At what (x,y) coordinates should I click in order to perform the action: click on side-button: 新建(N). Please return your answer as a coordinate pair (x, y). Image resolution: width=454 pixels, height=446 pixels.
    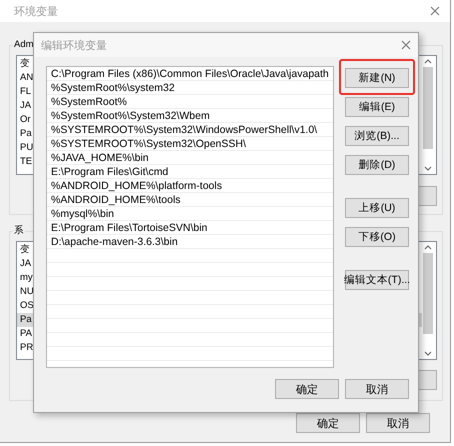
    Looking at the image, I should click on (377, 78).